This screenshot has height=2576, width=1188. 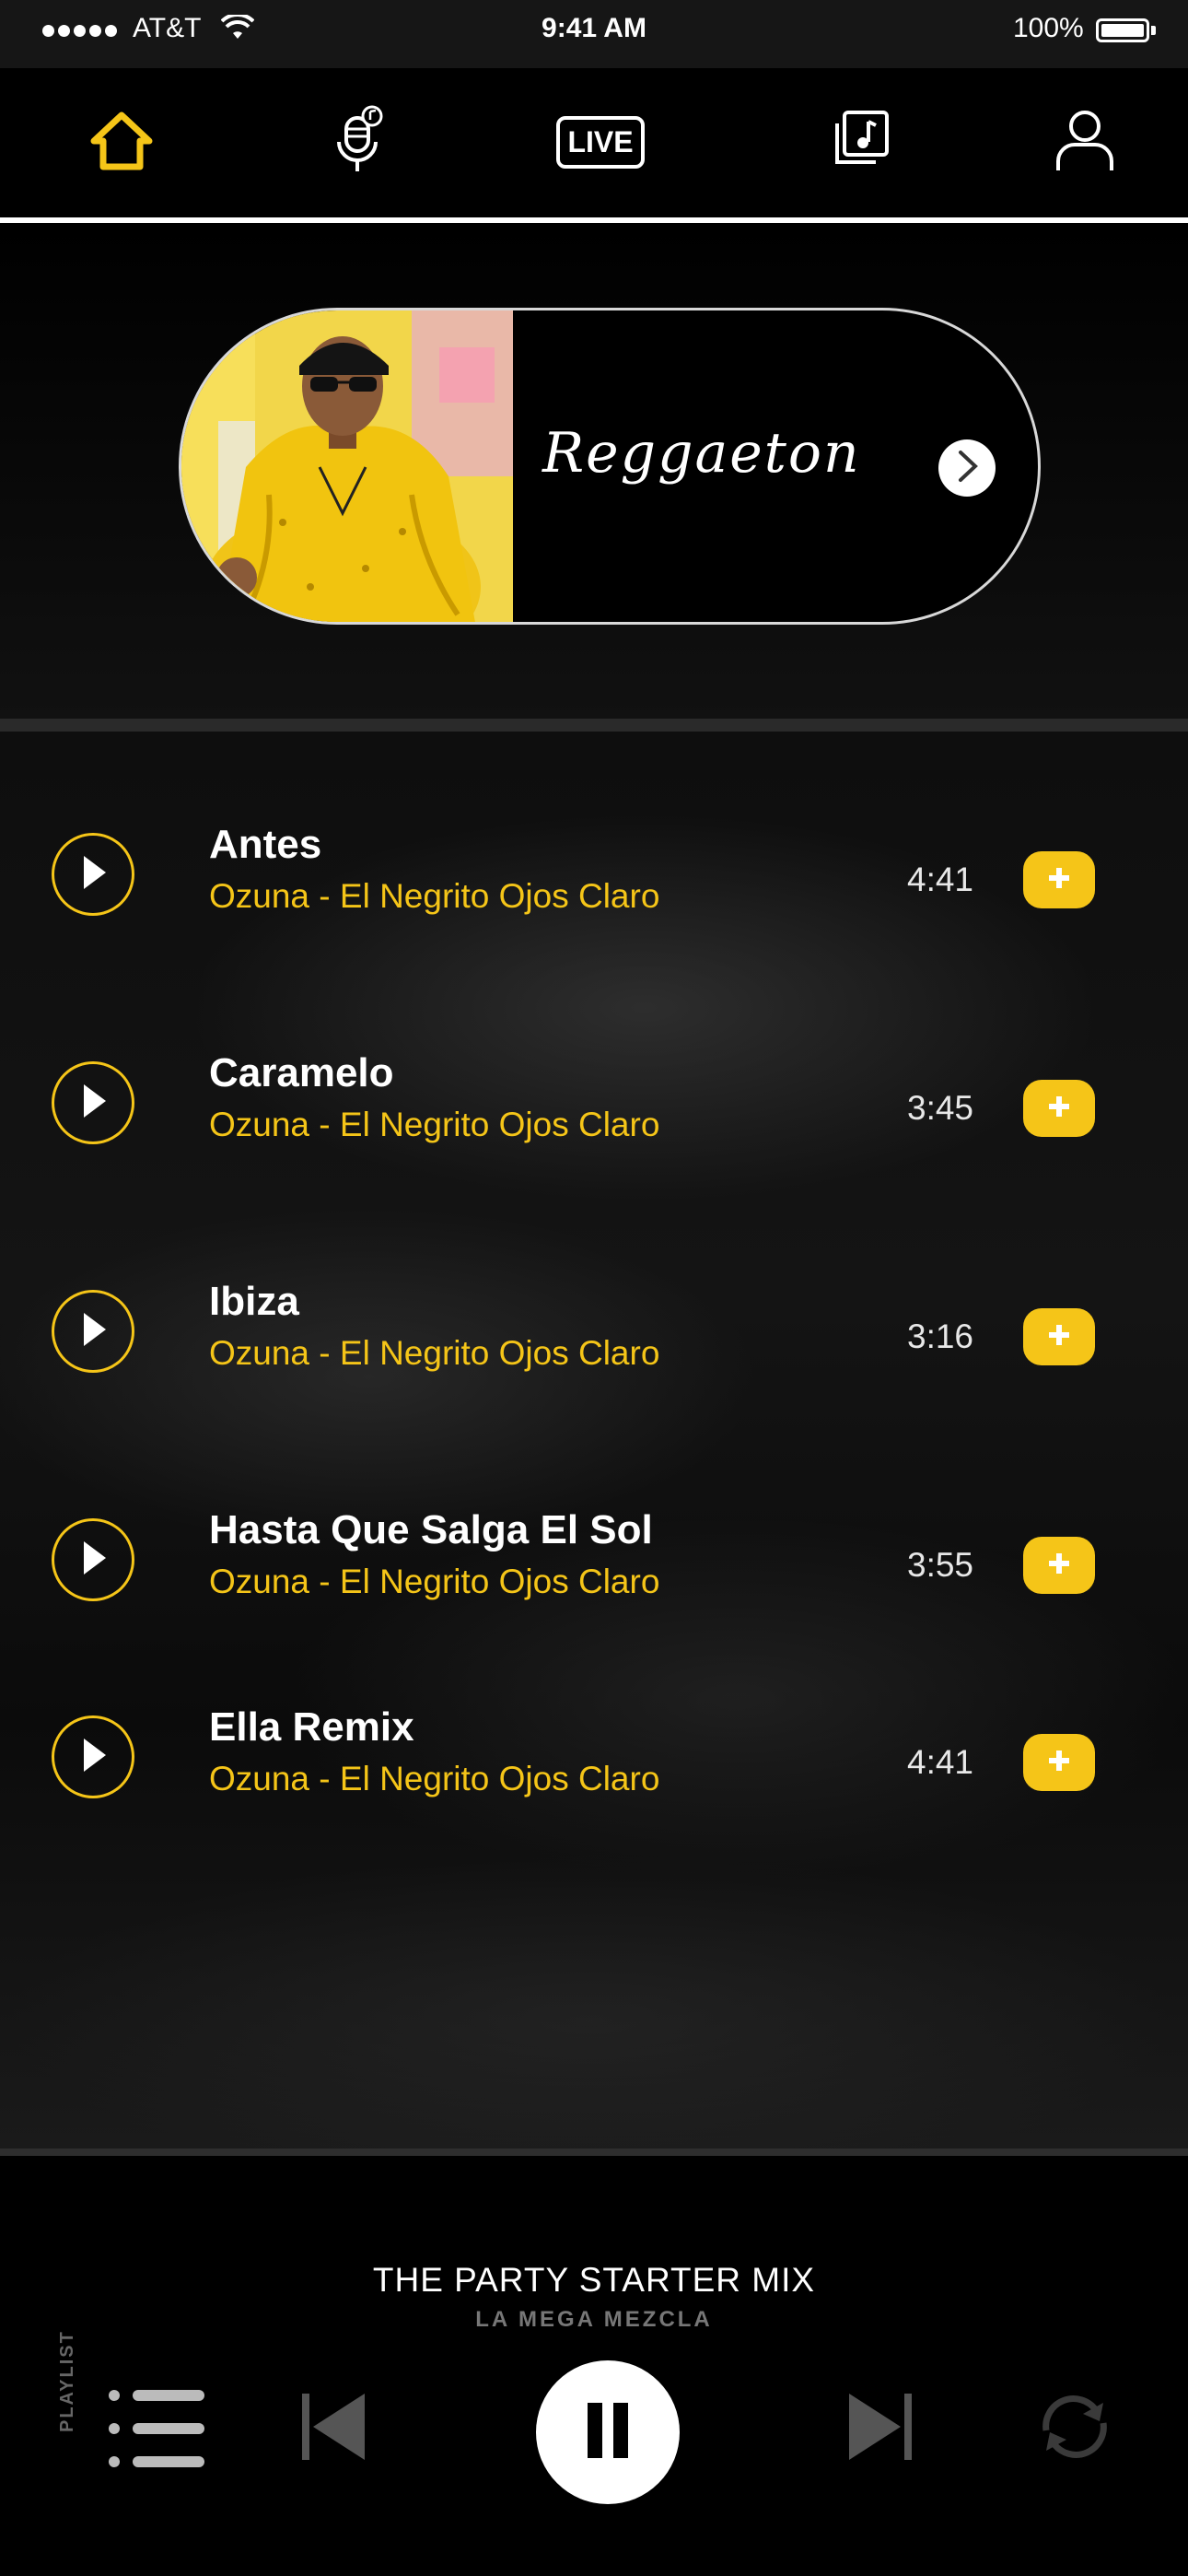 I want to click on list-icon, so click(x=157, y=2430).